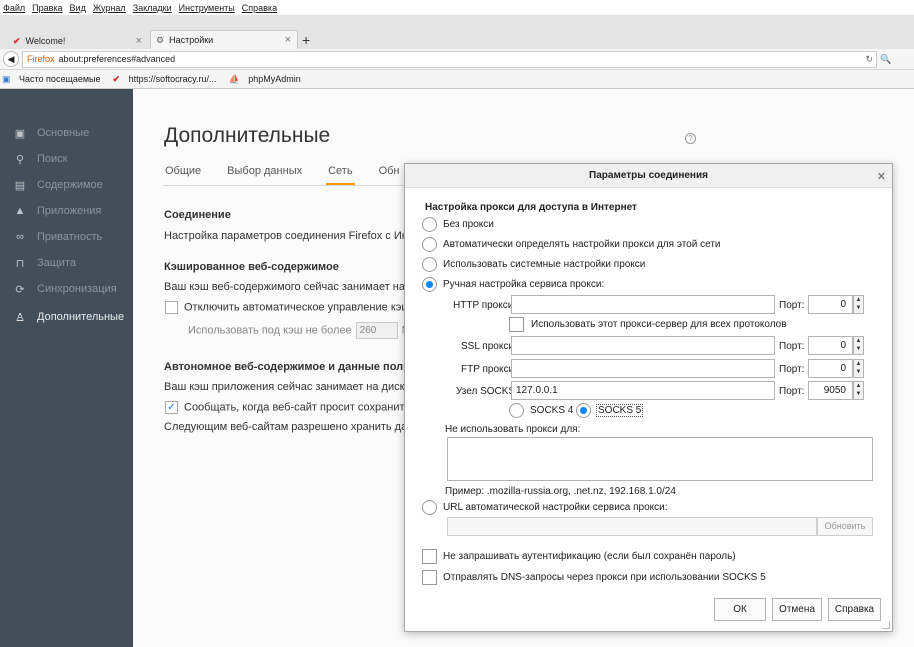 This screenshot has width=914, height=647. Describe the element at coordinates (389, 175) in the screenshot. I see `tab-update: Обн` at that location.